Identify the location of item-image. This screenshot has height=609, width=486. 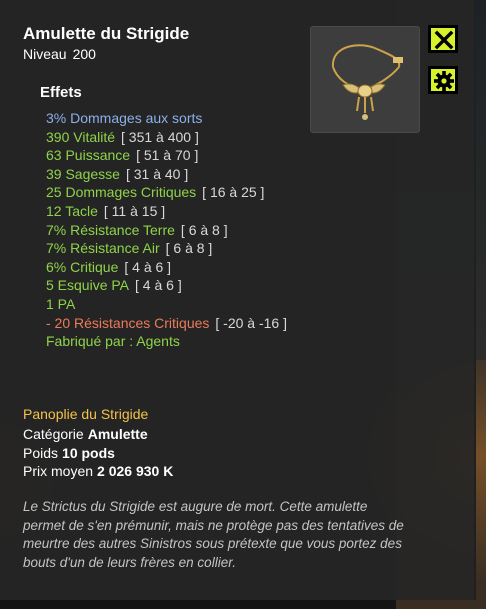
(365, 79).